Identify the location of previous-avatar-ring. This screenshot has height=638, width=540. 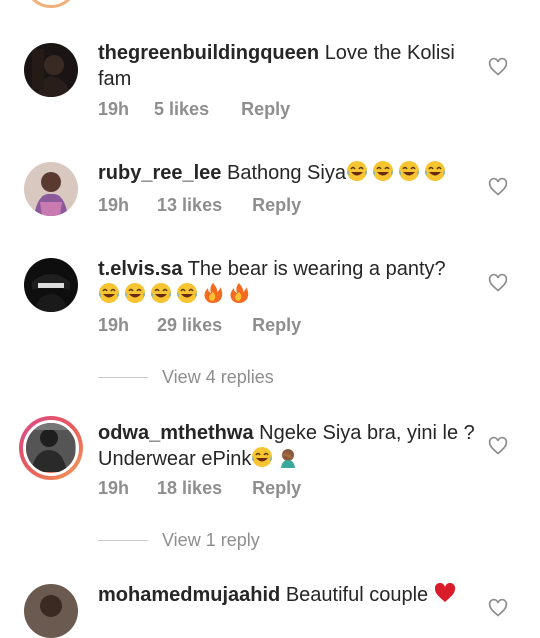
(51, 4).